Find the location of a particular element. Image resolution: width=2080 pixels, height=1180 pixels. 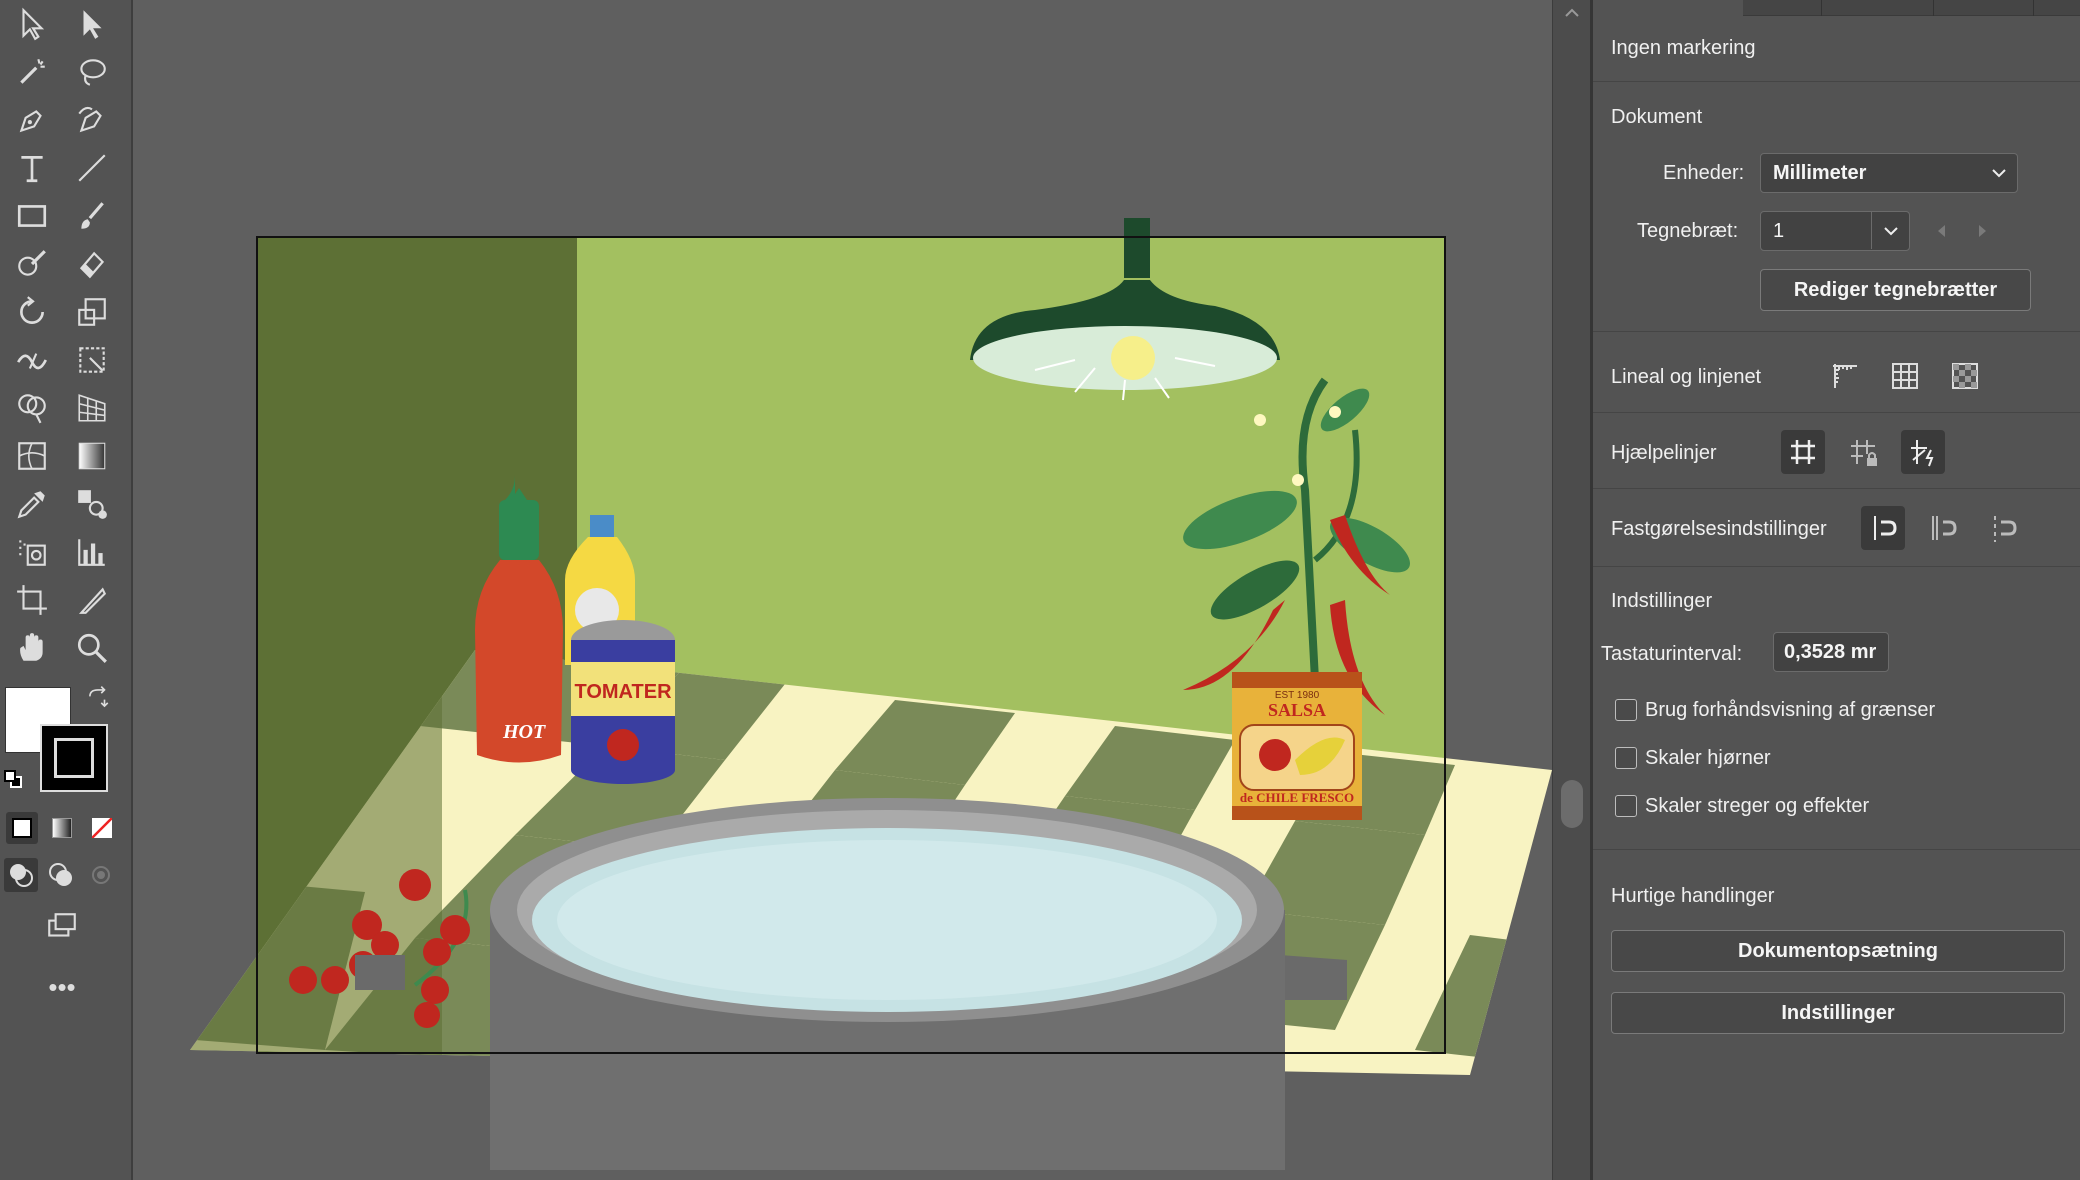

eyedropper-tool-icon is located at coordinates (32, 504).